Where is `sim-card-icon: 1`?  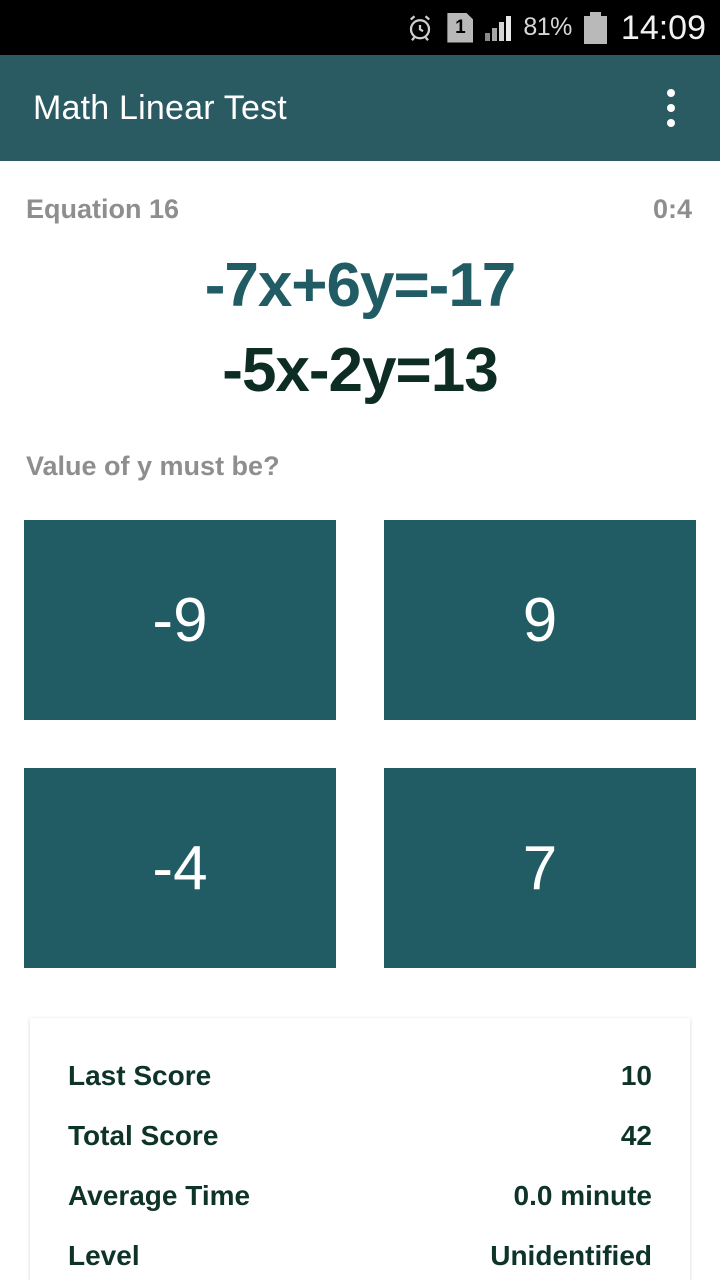
sim-card-icon: 1 is located at coordinates (460, 27).